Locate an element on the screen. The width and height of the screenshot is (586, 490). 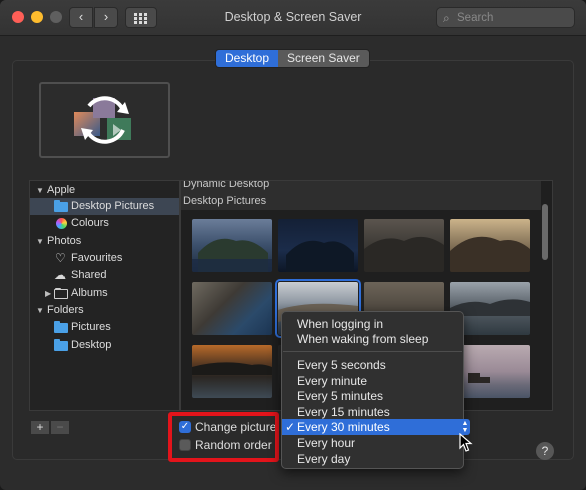
sidebar-item-label: Albums is located at coordinates (89, 293).